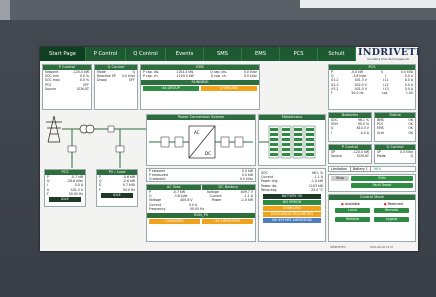 This screenshot has width=436, height=297. I want to click on value-reading: -1104.4 kW, so click(184, 76).